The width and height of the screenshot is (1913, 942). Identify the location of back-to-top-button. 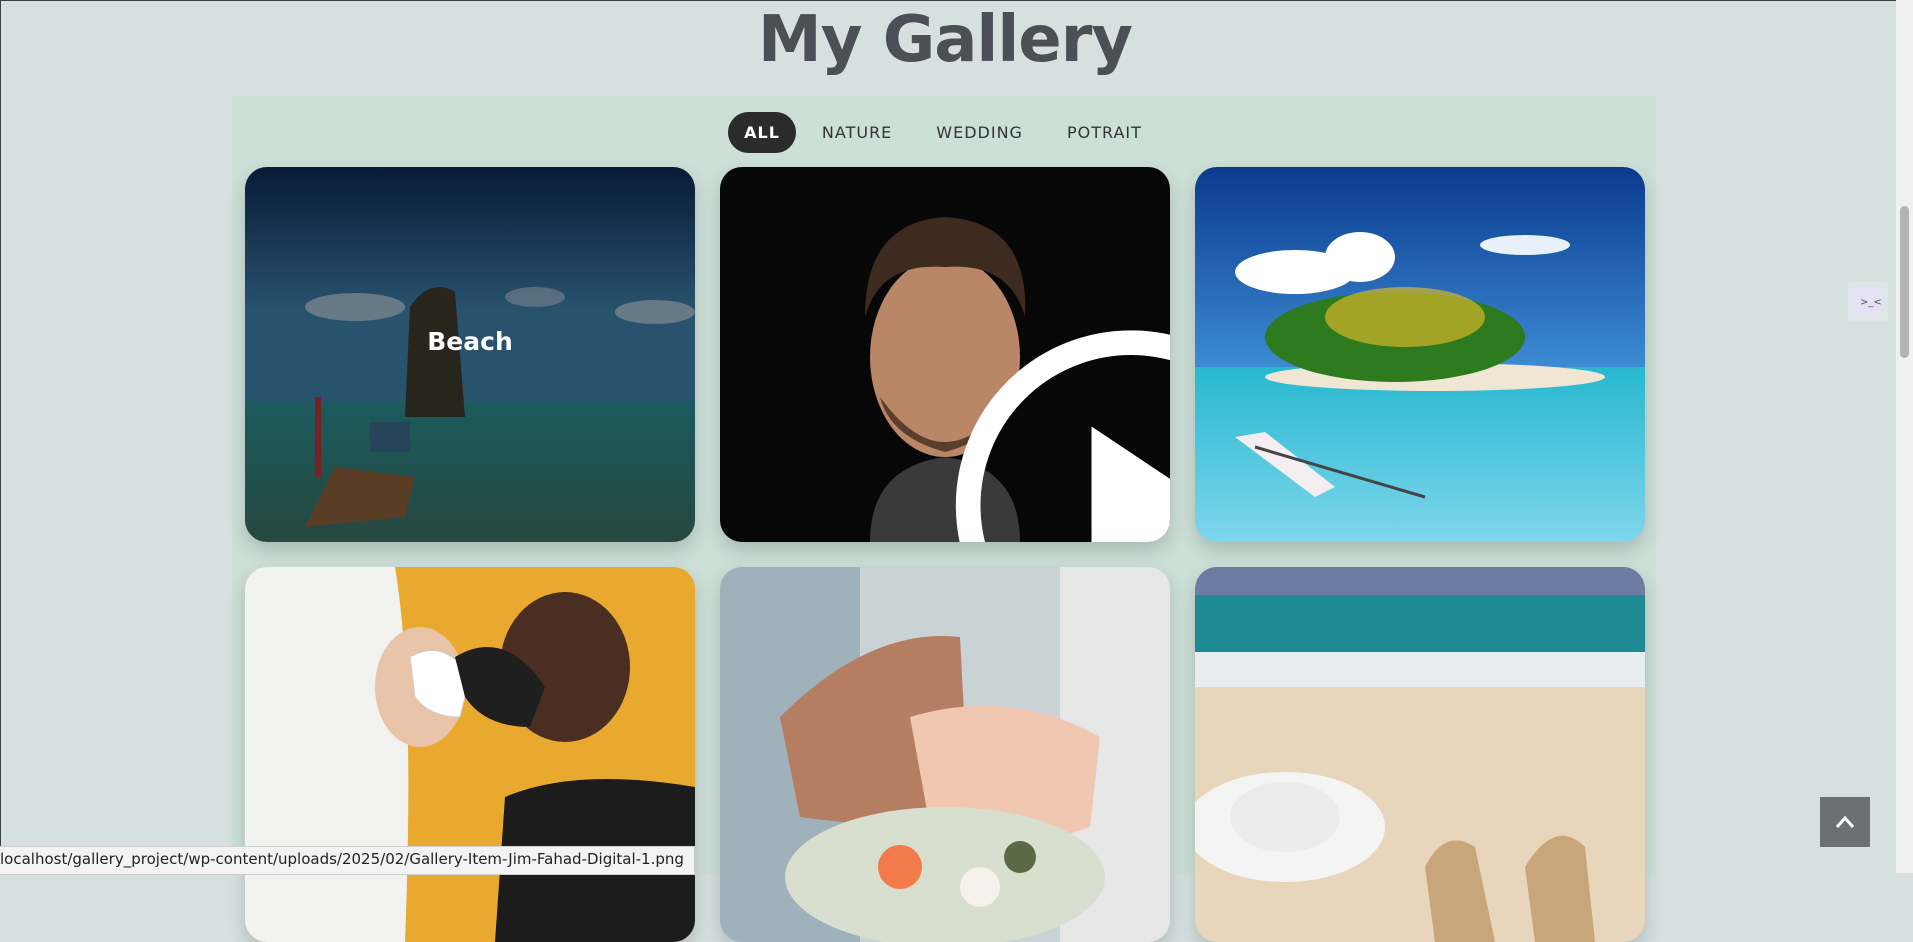
(1845, 822).